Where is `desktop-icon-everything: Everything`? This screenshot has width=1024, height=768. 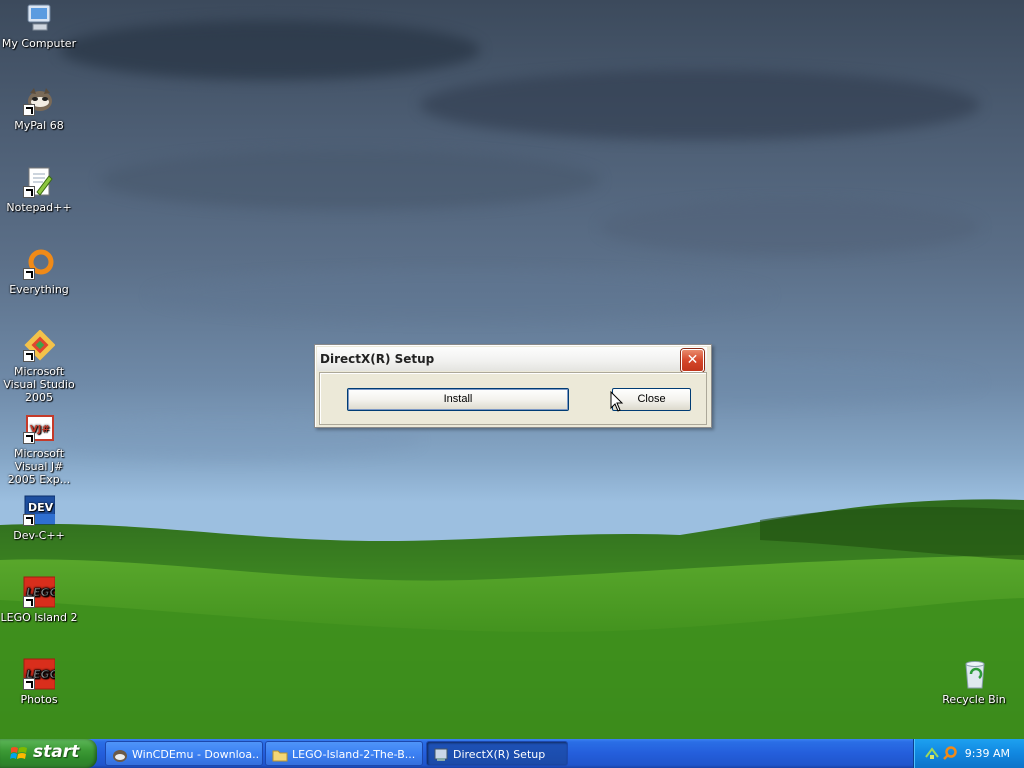
desktop-icon-everything: Everything is located at coordinates (39, 272).